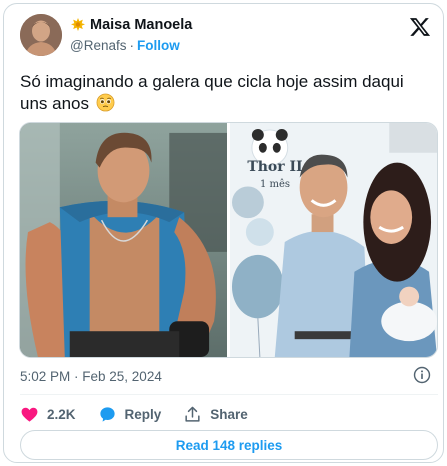 This screenshot has height=466, width=447. Describe the element at coordinates (29, 414) in the screenshot. I see `heart-icon` at that location.